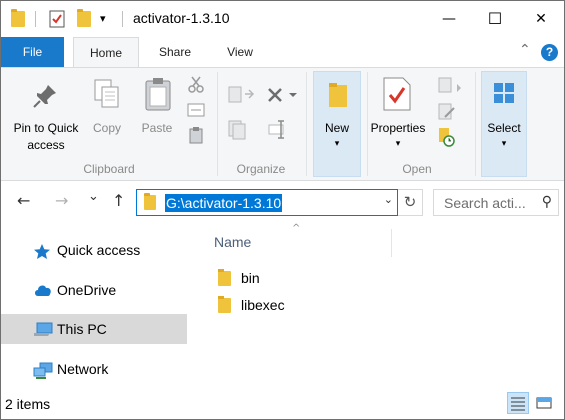 This screenshot has width=565, height=420. I want to click on cut-icon, so click(196, 86).